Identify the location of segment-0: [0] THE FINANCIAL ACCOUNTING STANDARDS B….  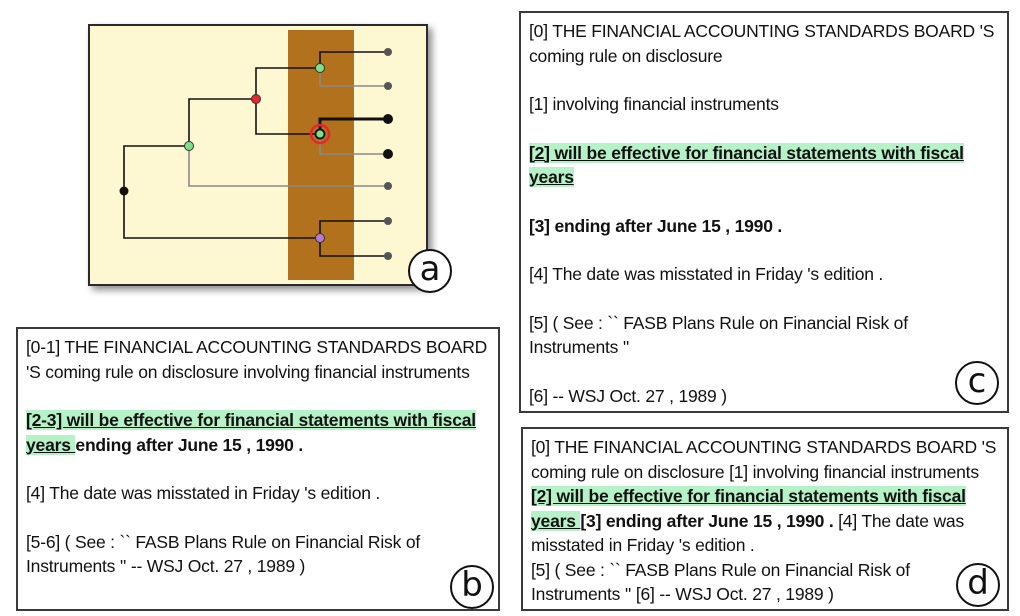
(762, 43).